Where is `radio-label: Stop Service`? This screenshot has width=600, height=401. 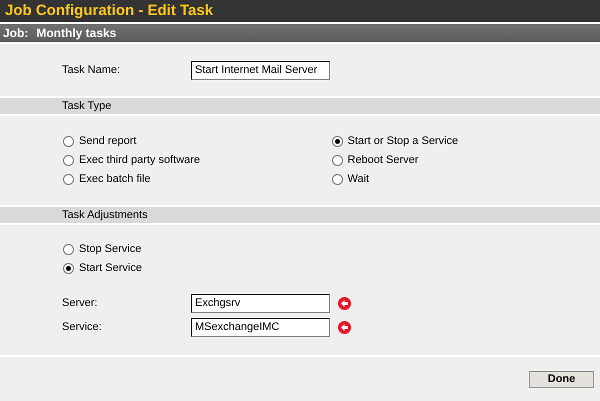
radio-label: Stop Service is located at coordinates (110, 249).